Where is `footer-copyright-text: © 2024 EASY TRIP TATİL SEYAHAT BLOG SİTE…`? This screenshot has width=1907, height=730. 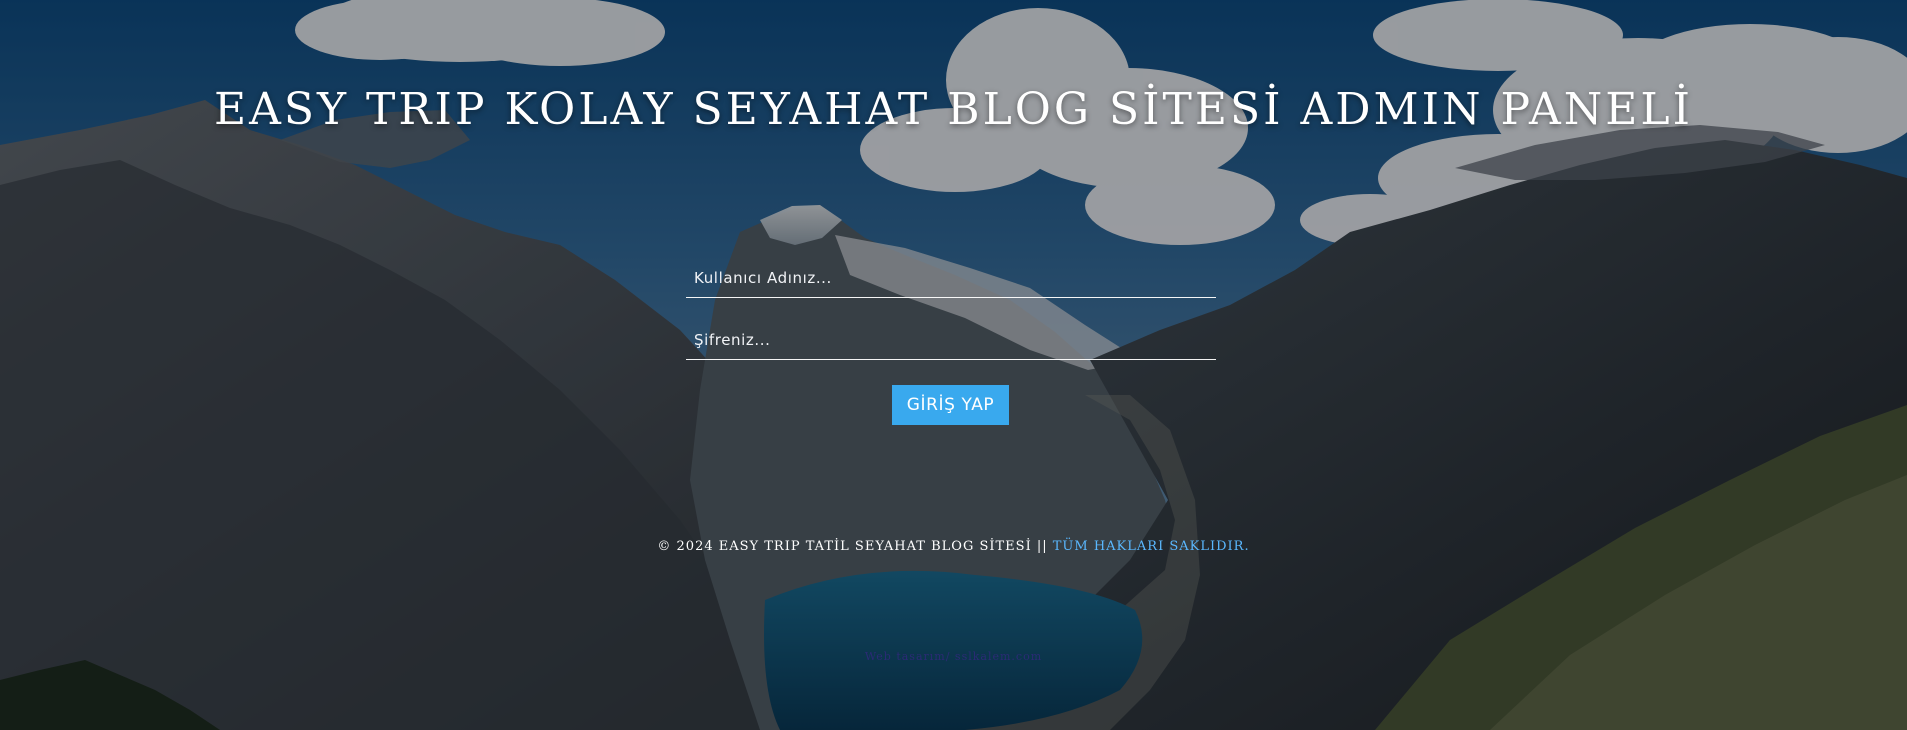 footer-copyright-text: © 2024 EASY TRIP TATİL SEYAHAT BLOG SİTE… is located at coordinates (855, 546).